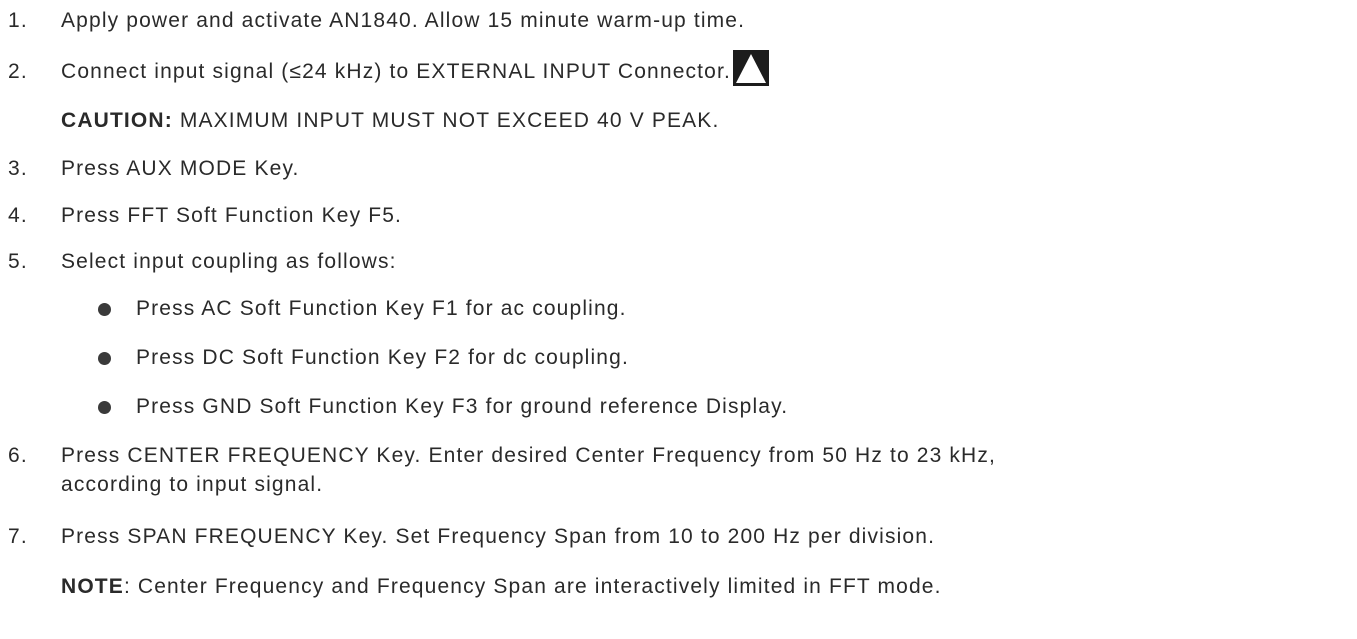  What do you see at coordinates (180, 168) in the screenshot?
I see `step-text: Press AUX MODE Key.` at bounding box center [180, 168].